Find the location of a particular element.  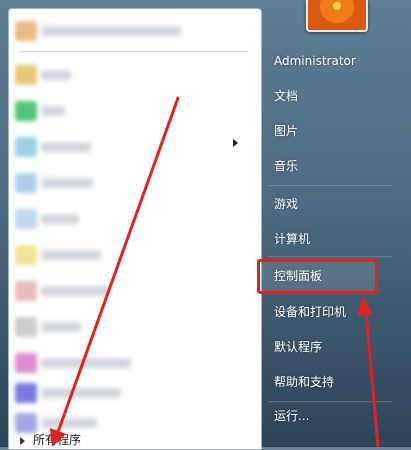

all-programs-button: 所有程序 is located at coordinates (50, 440).